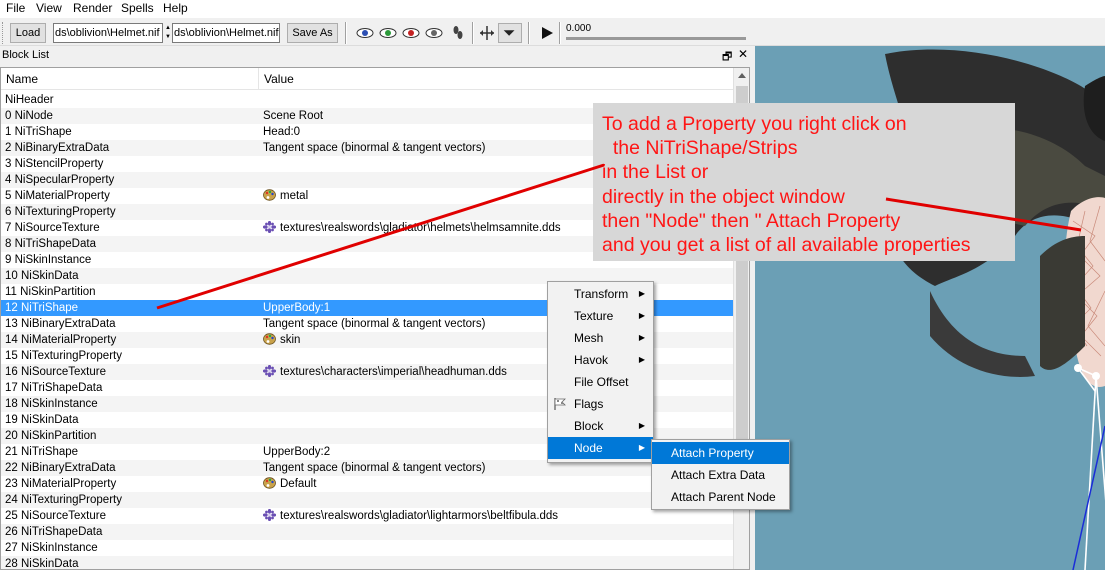 The width and height of the screenshot is (1105, 570). What do you see at coordinates (552, 9) in the screenshot?
I see `menubar: File View Render Spells Help` at bounding box center [552, 9].